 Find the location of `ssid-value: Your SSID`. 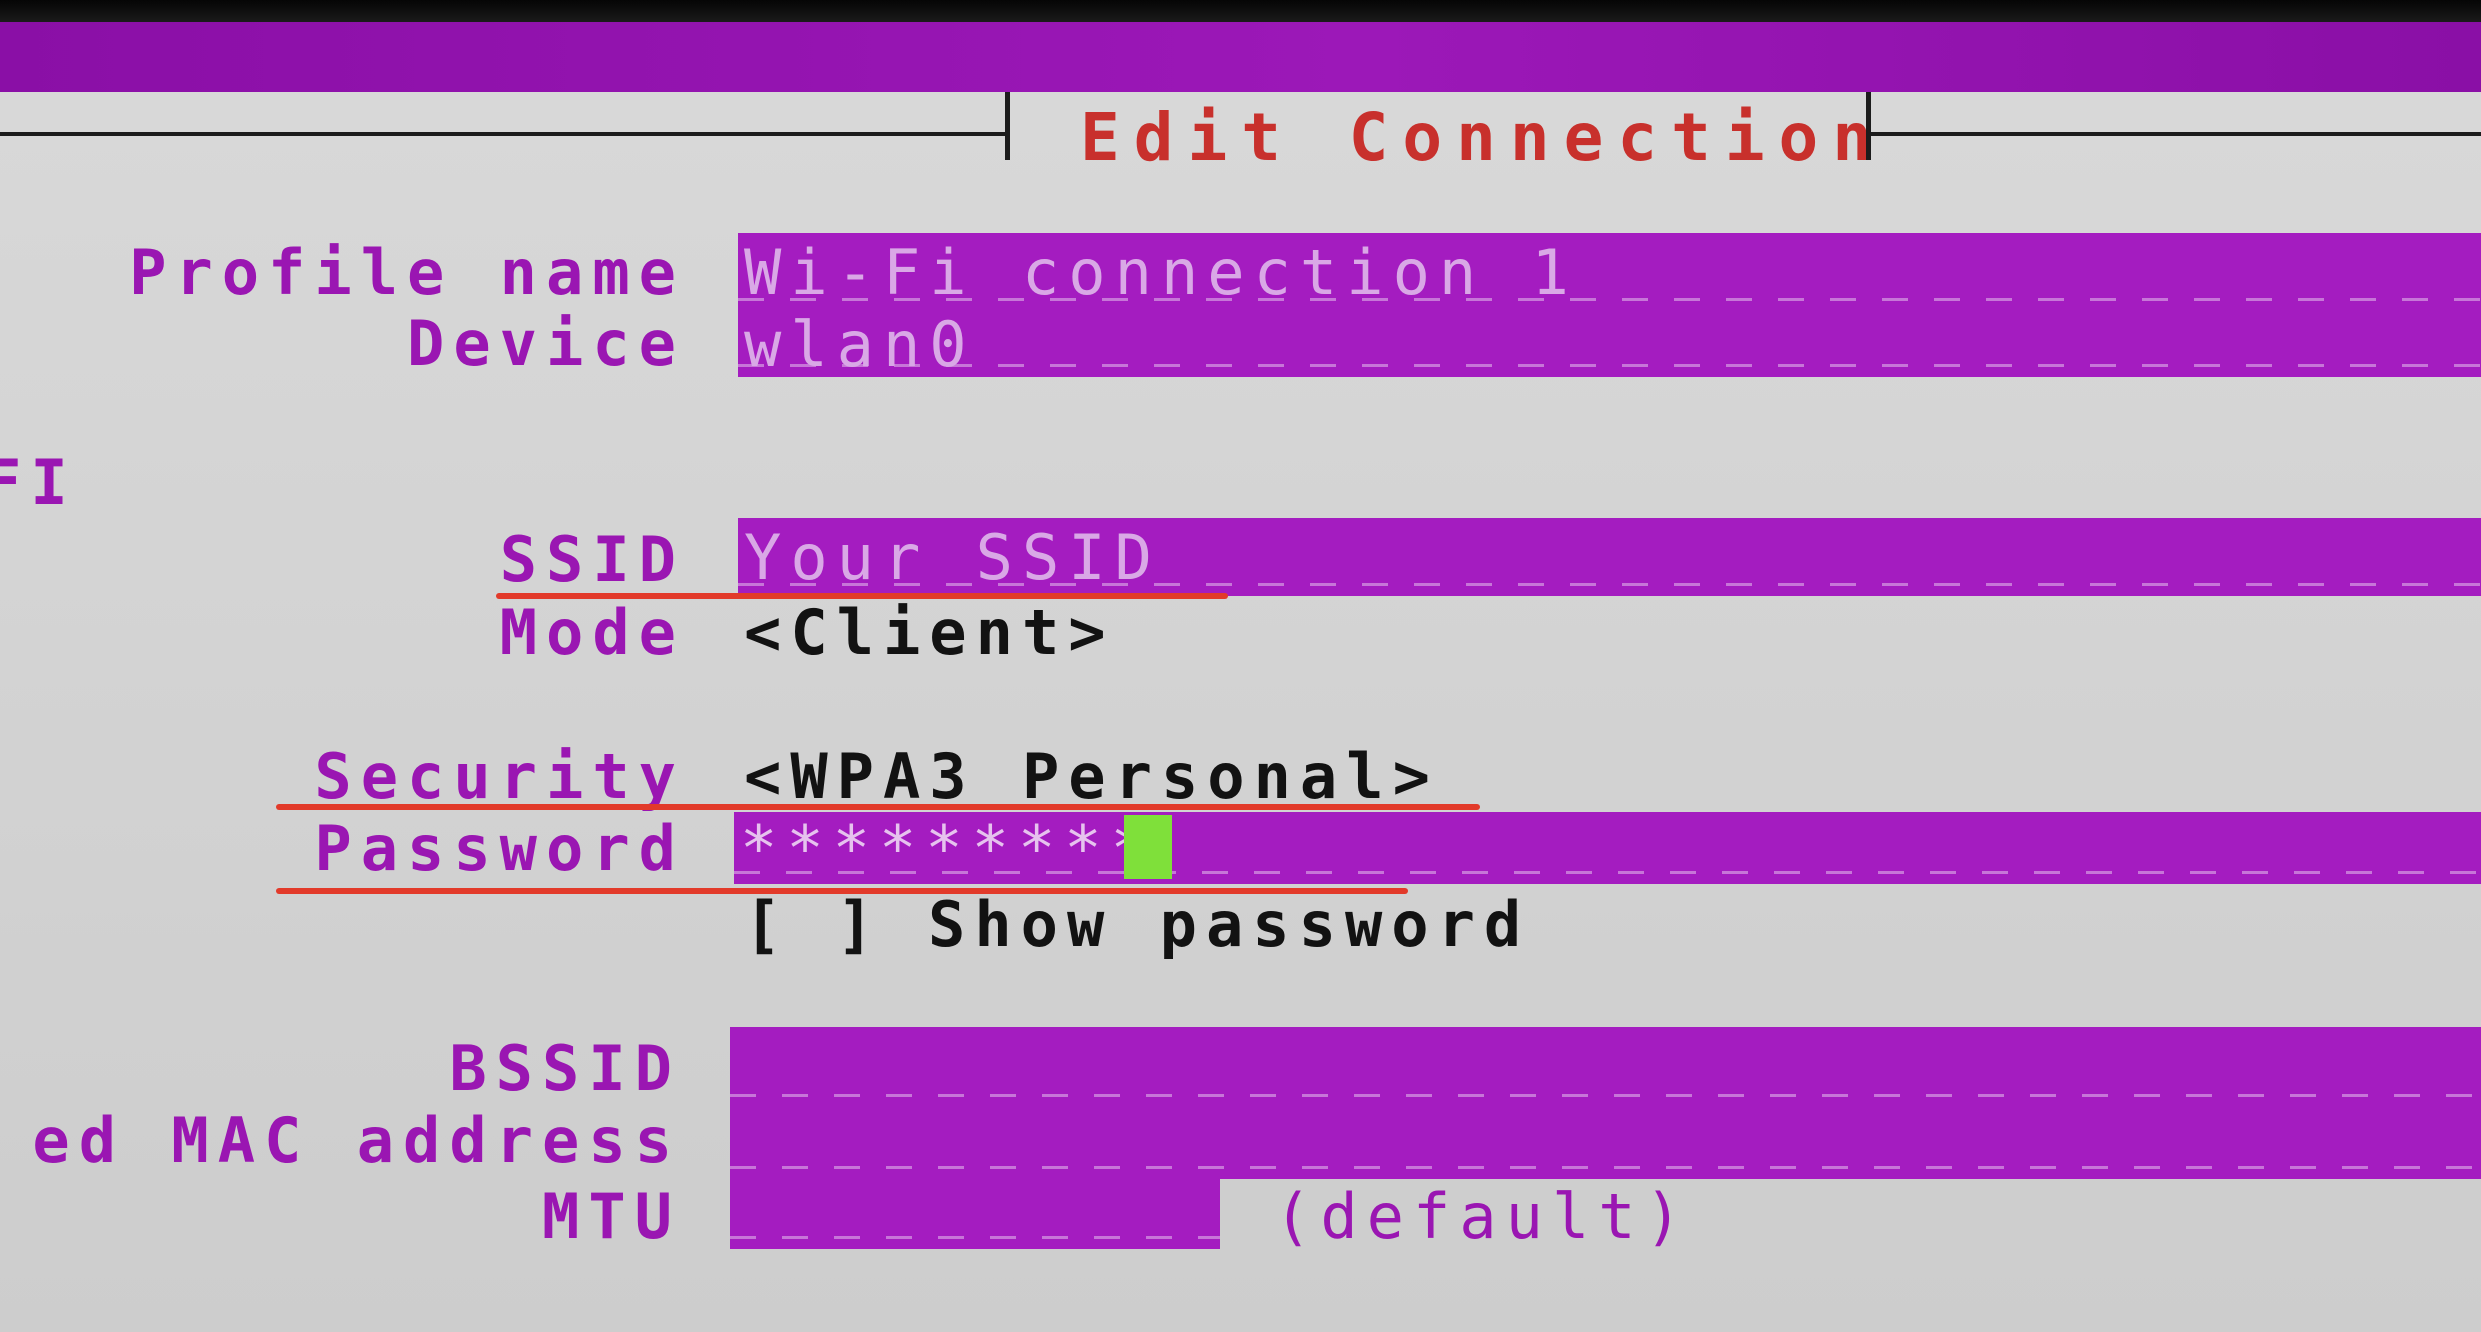

ssid-value: Your SSID is located at coordinates (952, 557).